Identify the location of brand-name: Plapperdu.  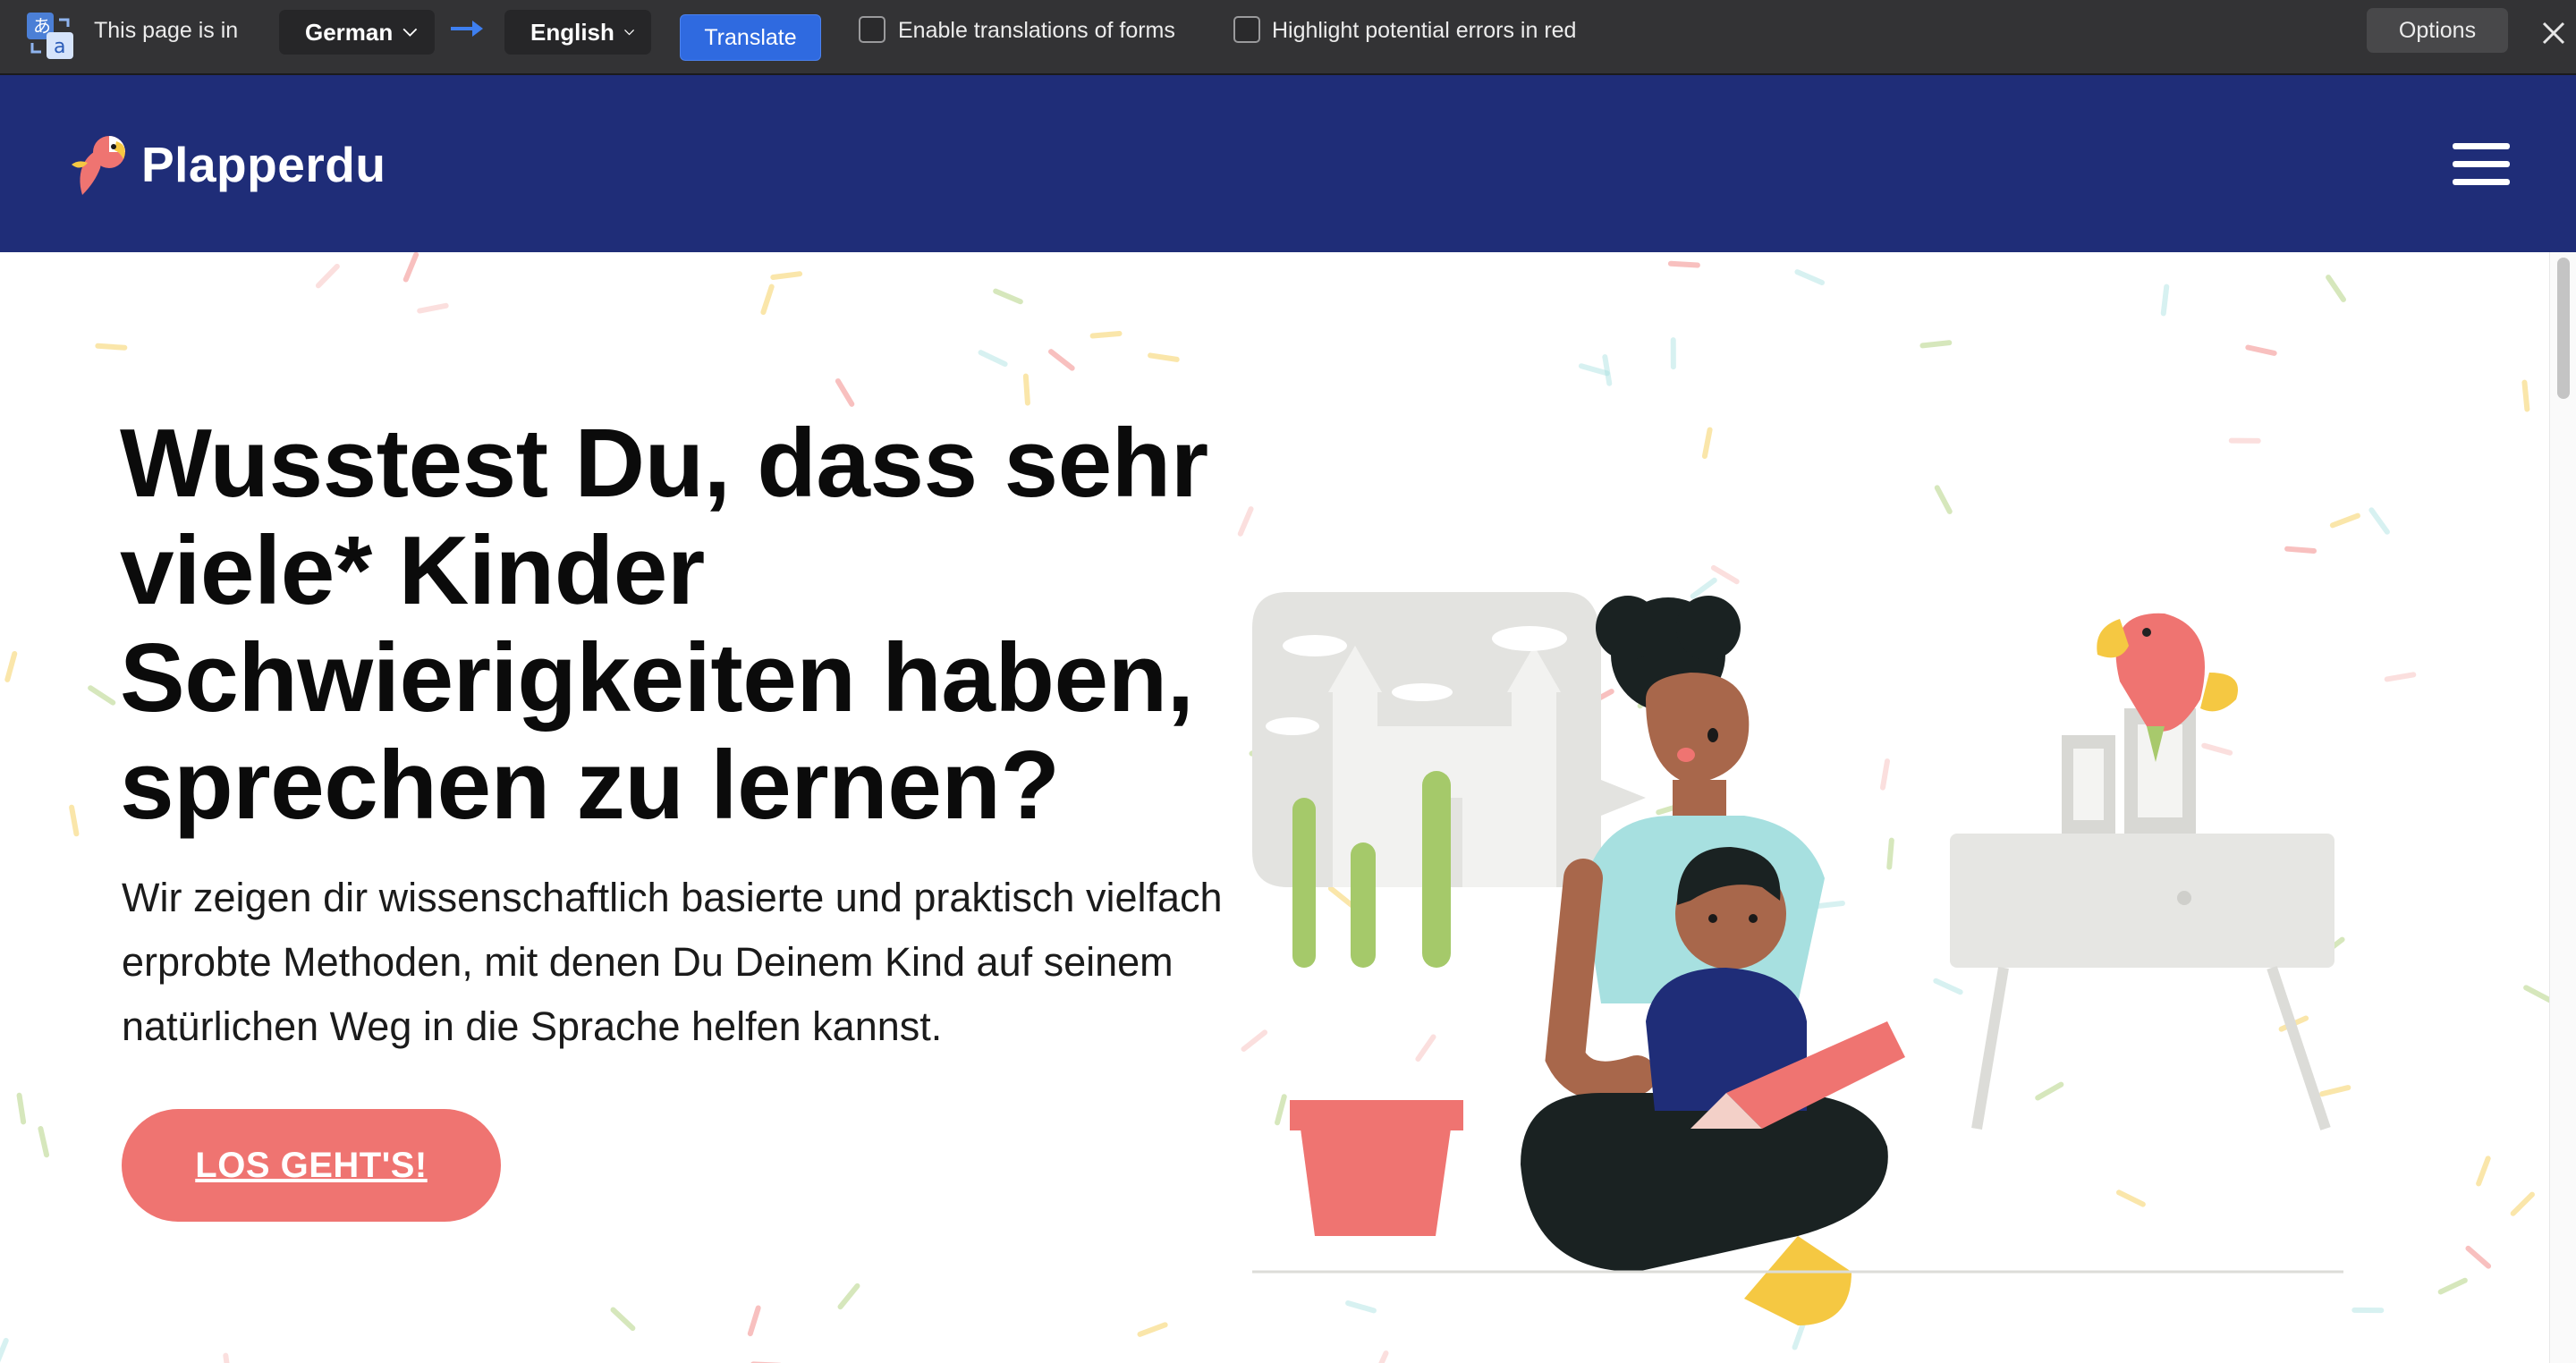
(263, 165).